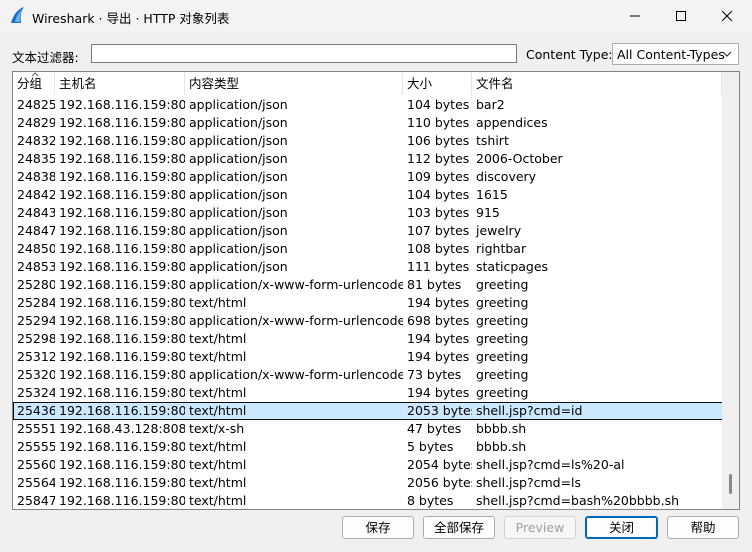 Image resolution: width=752 pixels, height=552 pixels. Describe the element at coordinates (703, 527) in the screenshot. I see `help-button: 帮助` at that location.